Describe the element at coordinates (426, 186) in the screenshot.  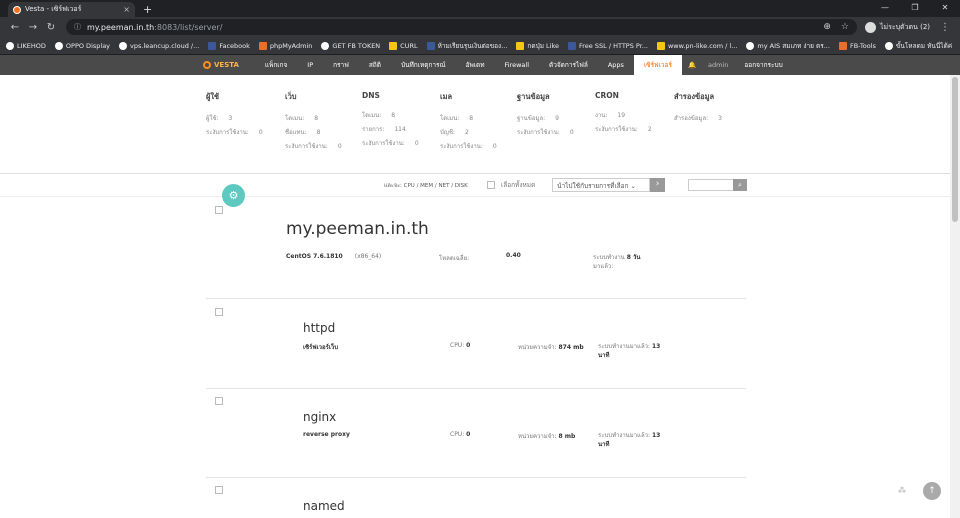
I see `sort-by-link: และจะ: CPU / MEM / NET / DISK` at that location.